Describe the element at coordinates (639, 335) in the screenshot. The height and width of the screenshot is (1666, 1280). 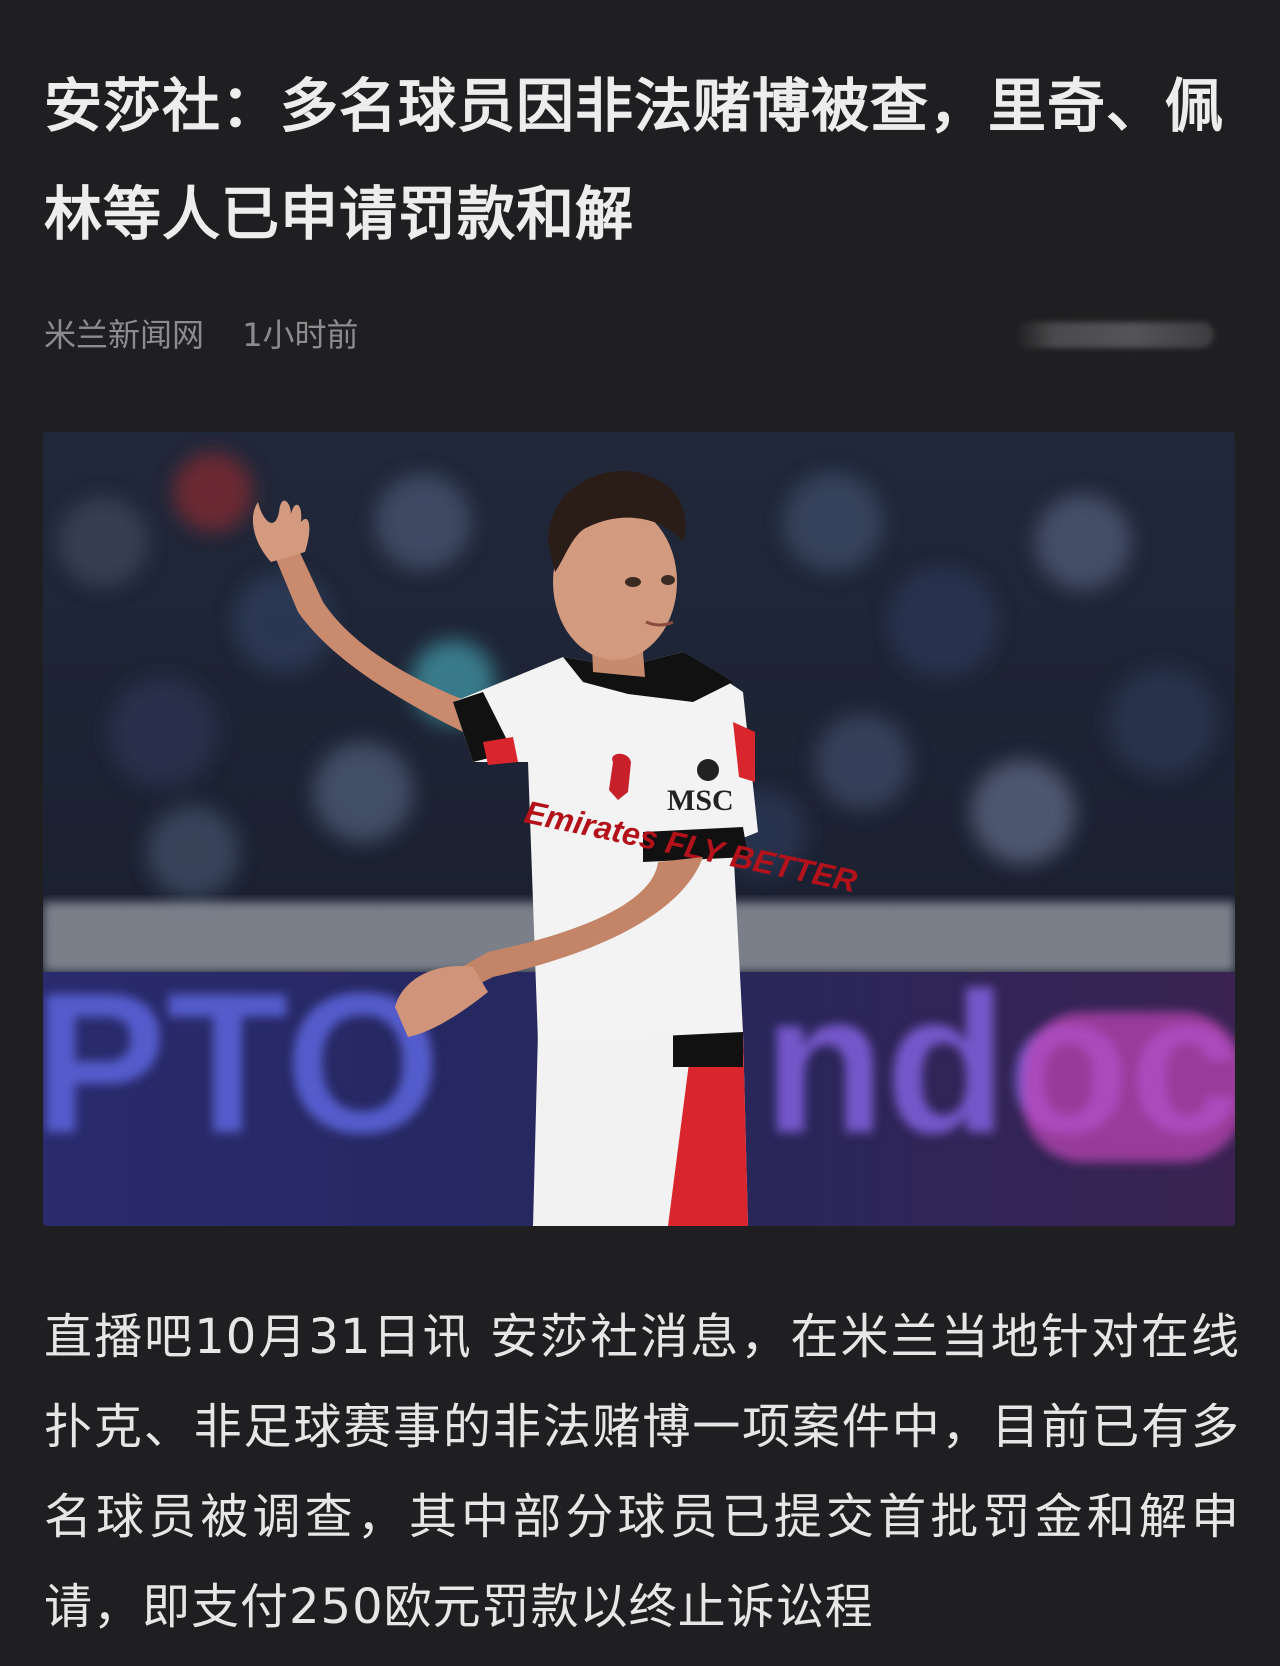
I see `article-meta: 米兰新闻网 1小时前` at that location.